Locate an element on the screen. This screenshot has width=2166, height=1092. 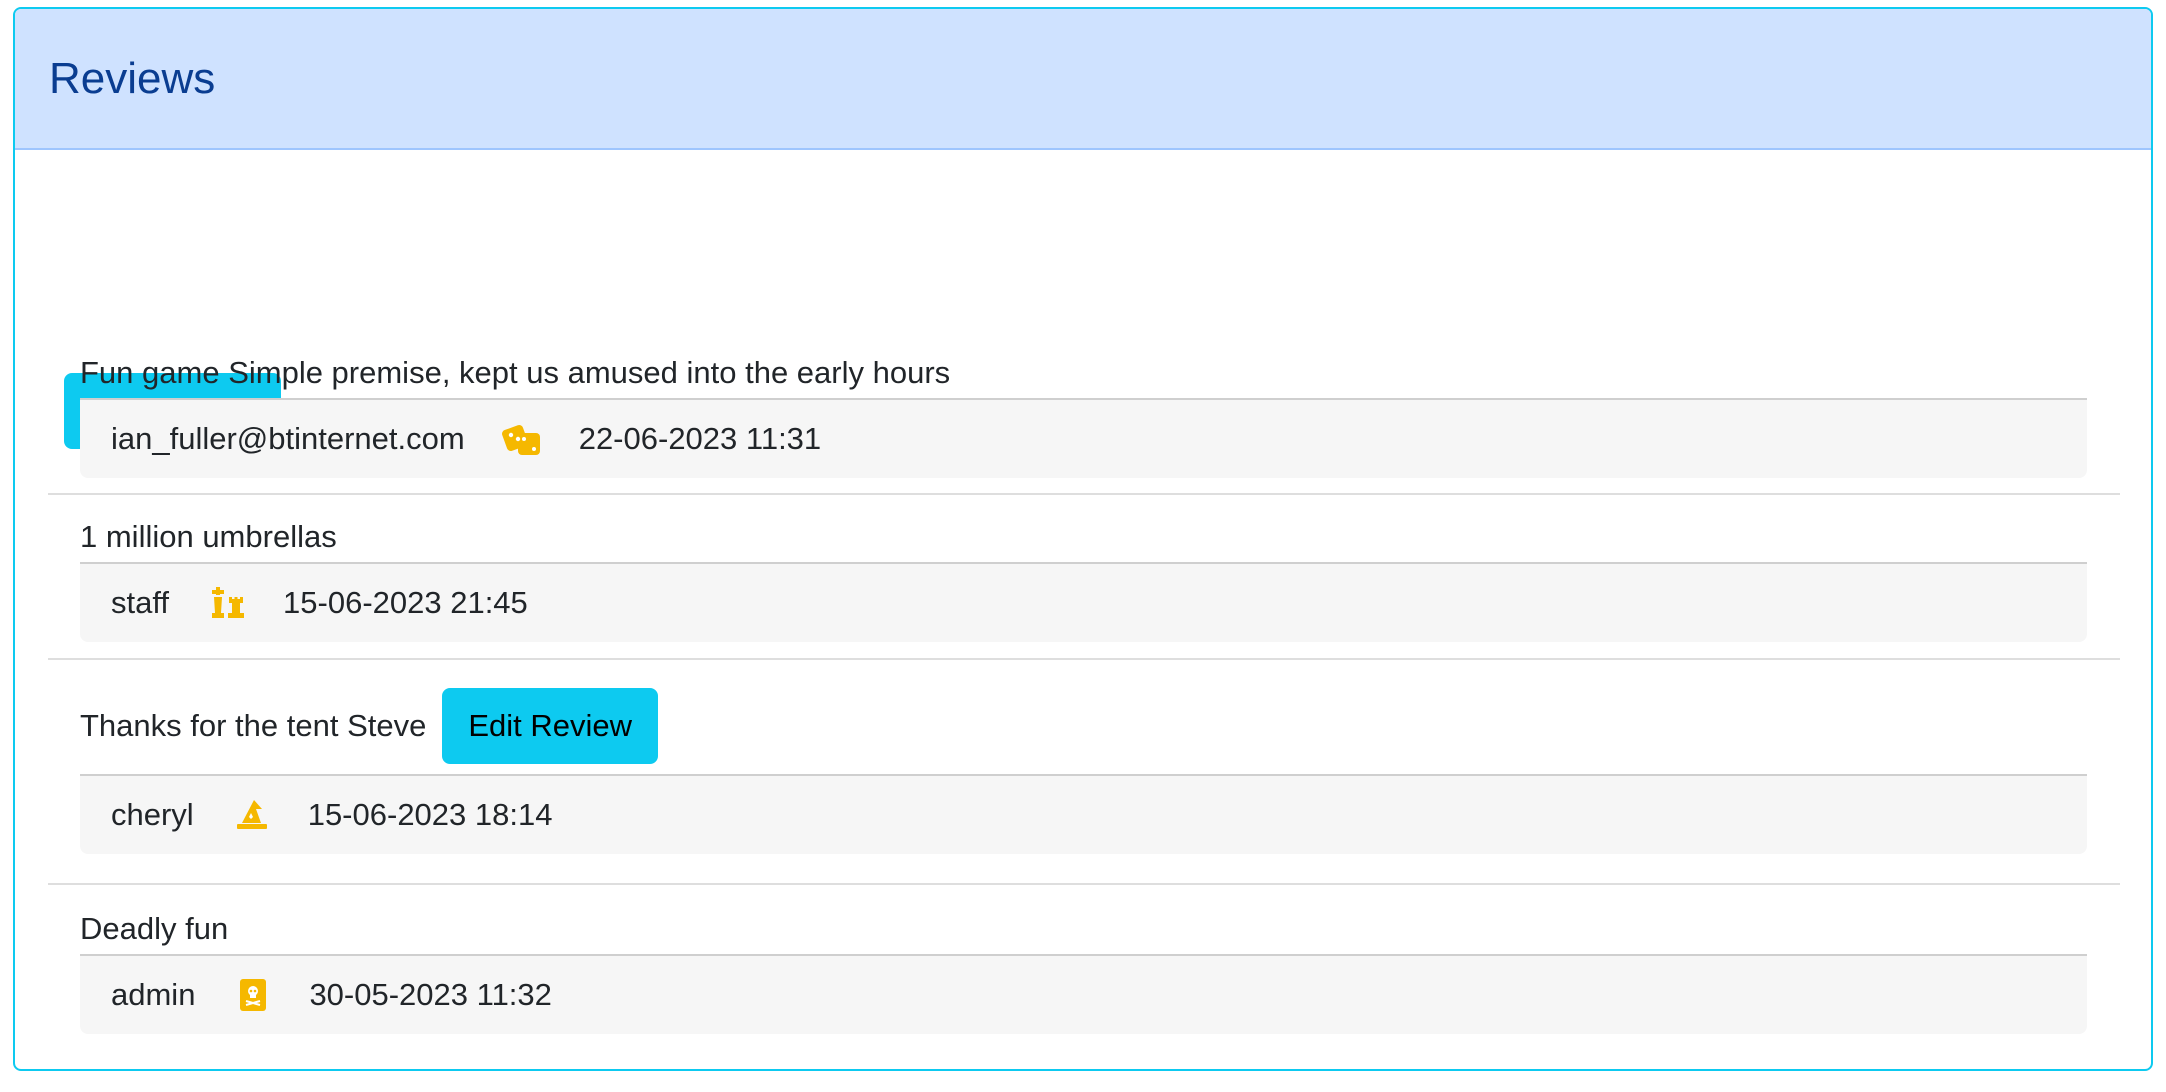
review-date: 30-05-2023 11:32 is located at coordinates (430, 994).